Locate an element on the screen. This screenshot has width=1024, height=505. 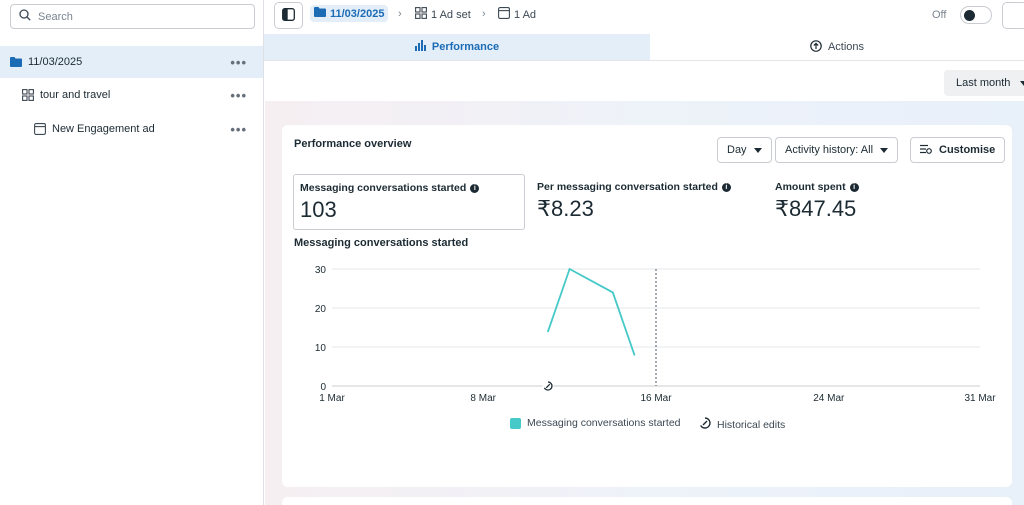
customise-icon is located at coordinates (926, 150).